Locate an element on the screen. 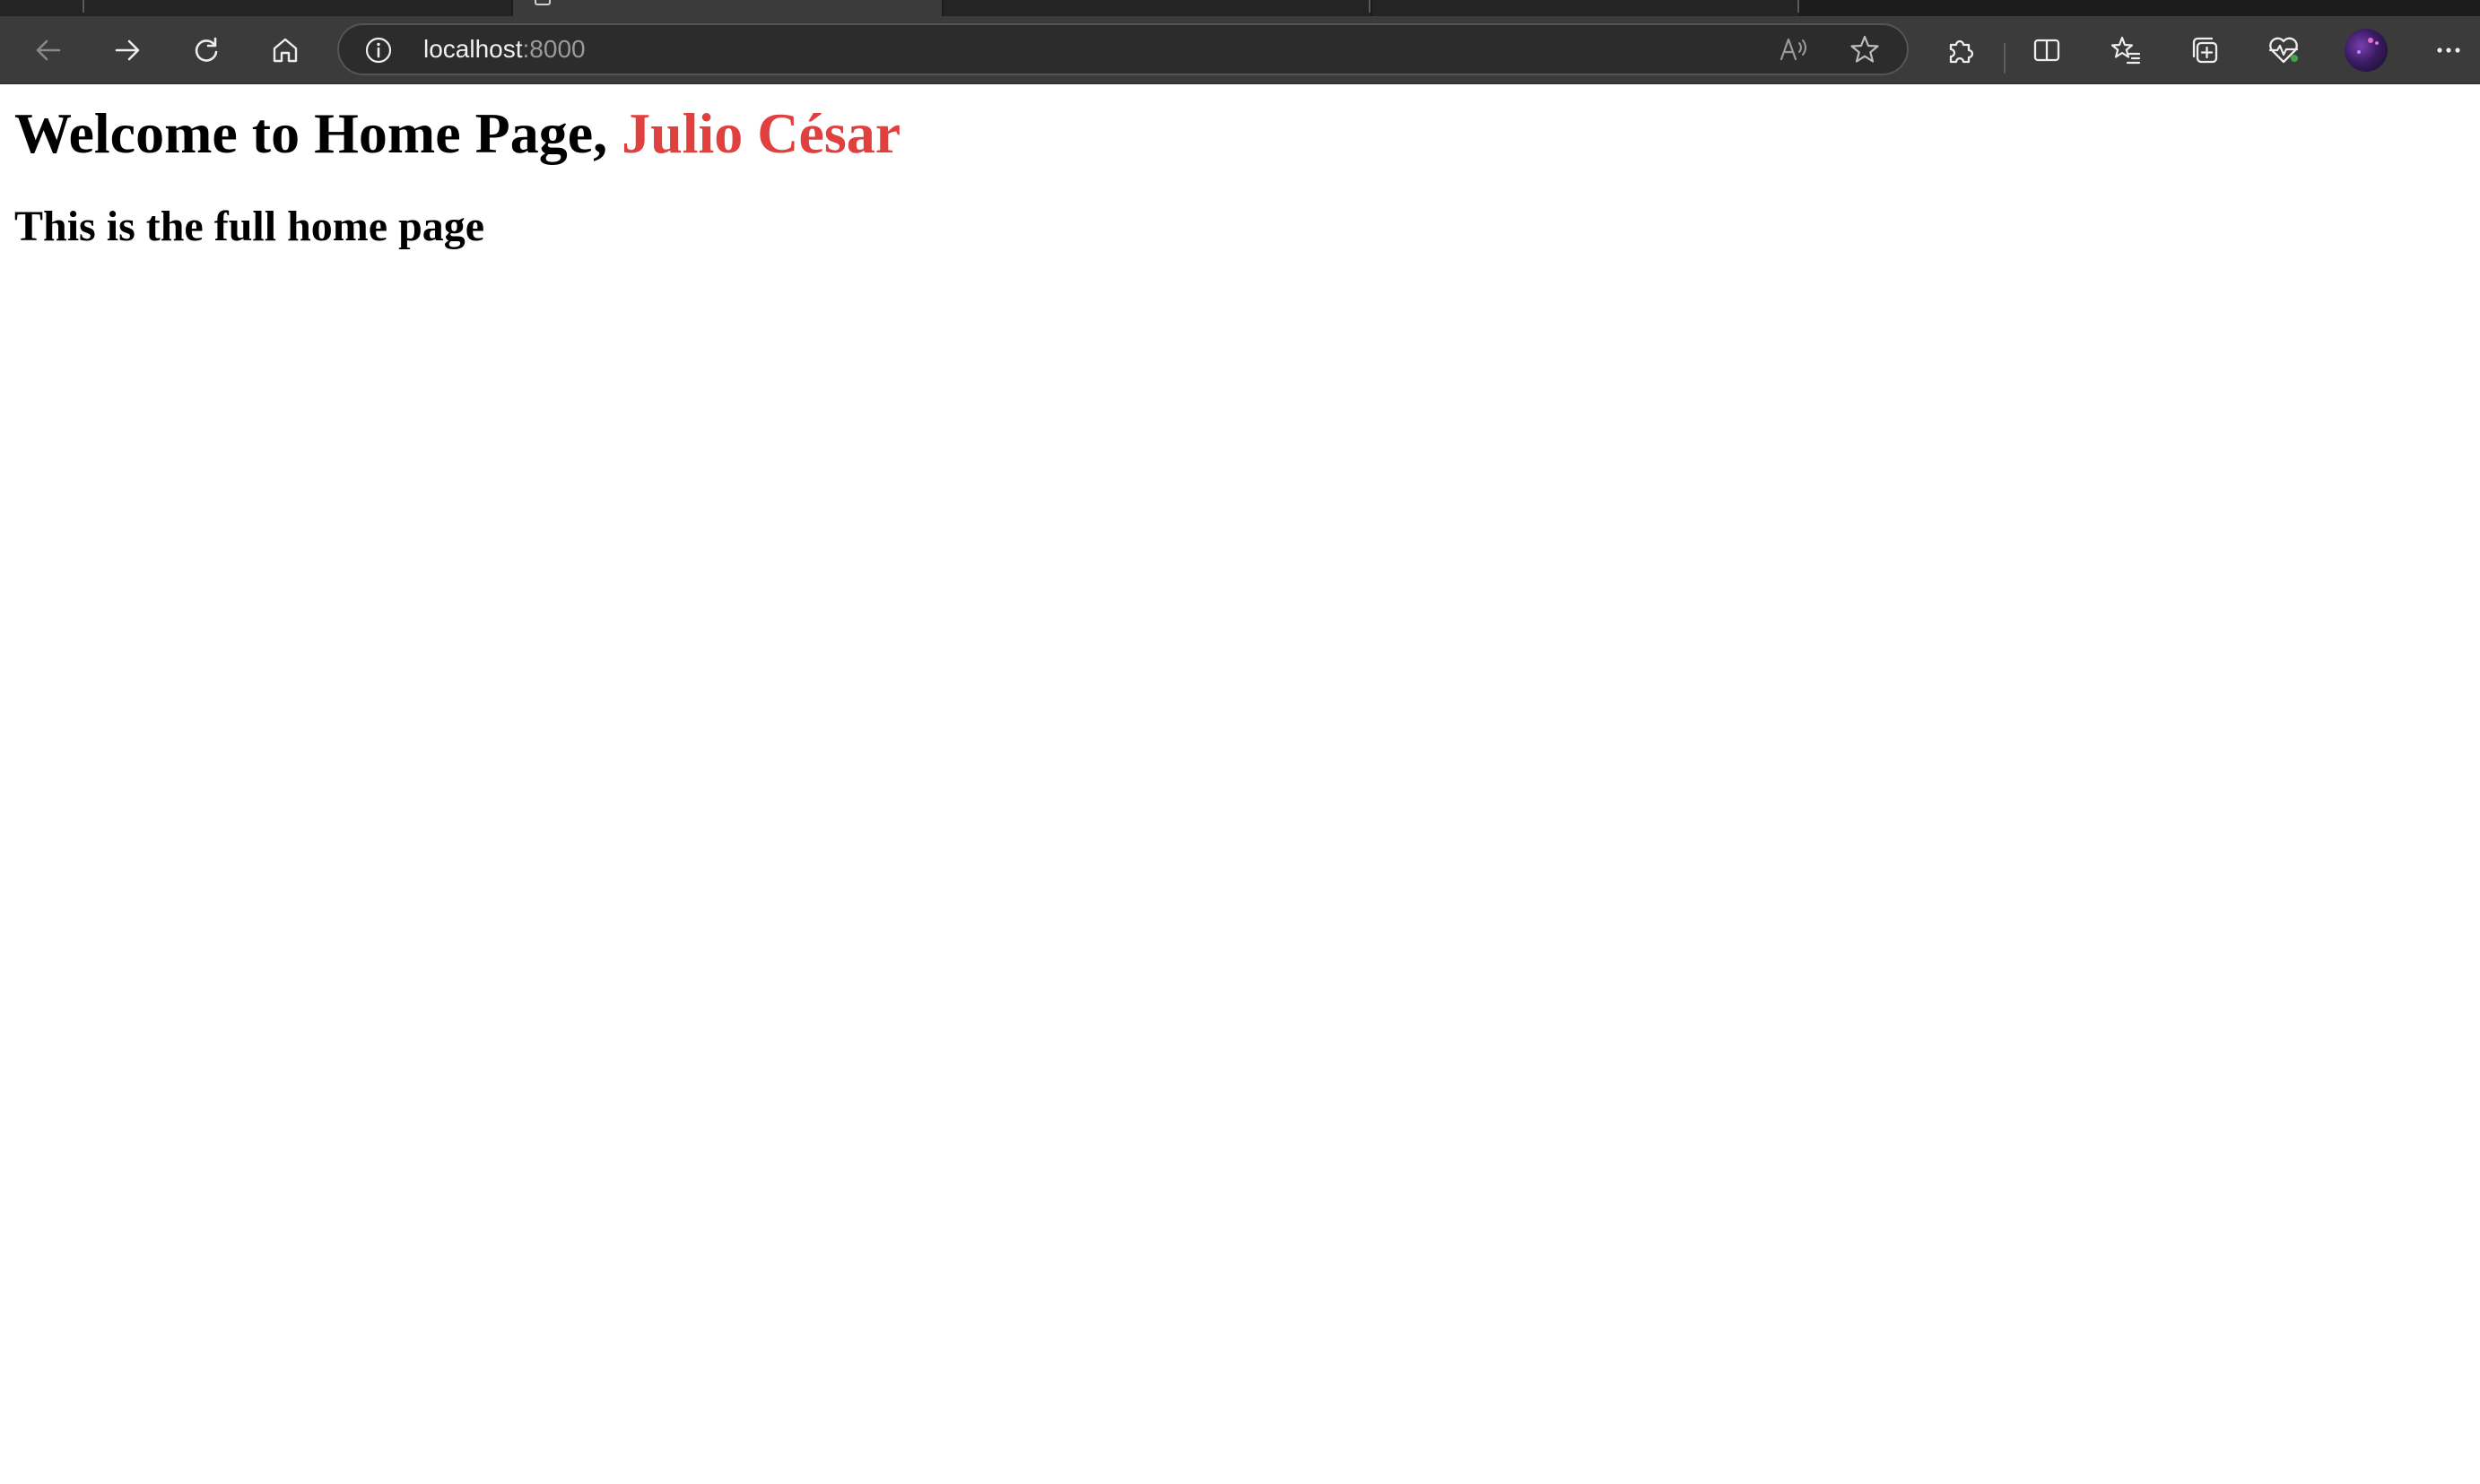  read-aloud-button is located at coordinates (1794, 49).